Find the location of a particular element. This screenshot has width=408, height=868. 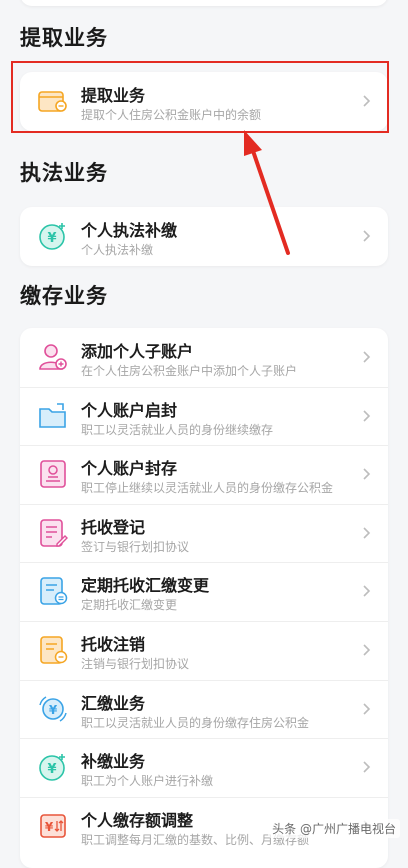

list-item-account-seal: 个人账户封存 职工停止继续以灵活就业人员的身份缴存公积金 is located at coordinates (204, 474).